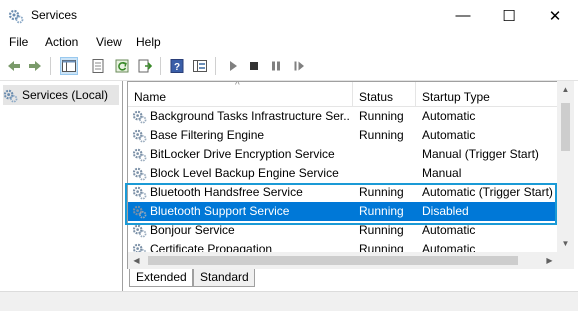 The width and height of the screenshot is (578, 311). I want to click on status-bar, so click(289, 301).